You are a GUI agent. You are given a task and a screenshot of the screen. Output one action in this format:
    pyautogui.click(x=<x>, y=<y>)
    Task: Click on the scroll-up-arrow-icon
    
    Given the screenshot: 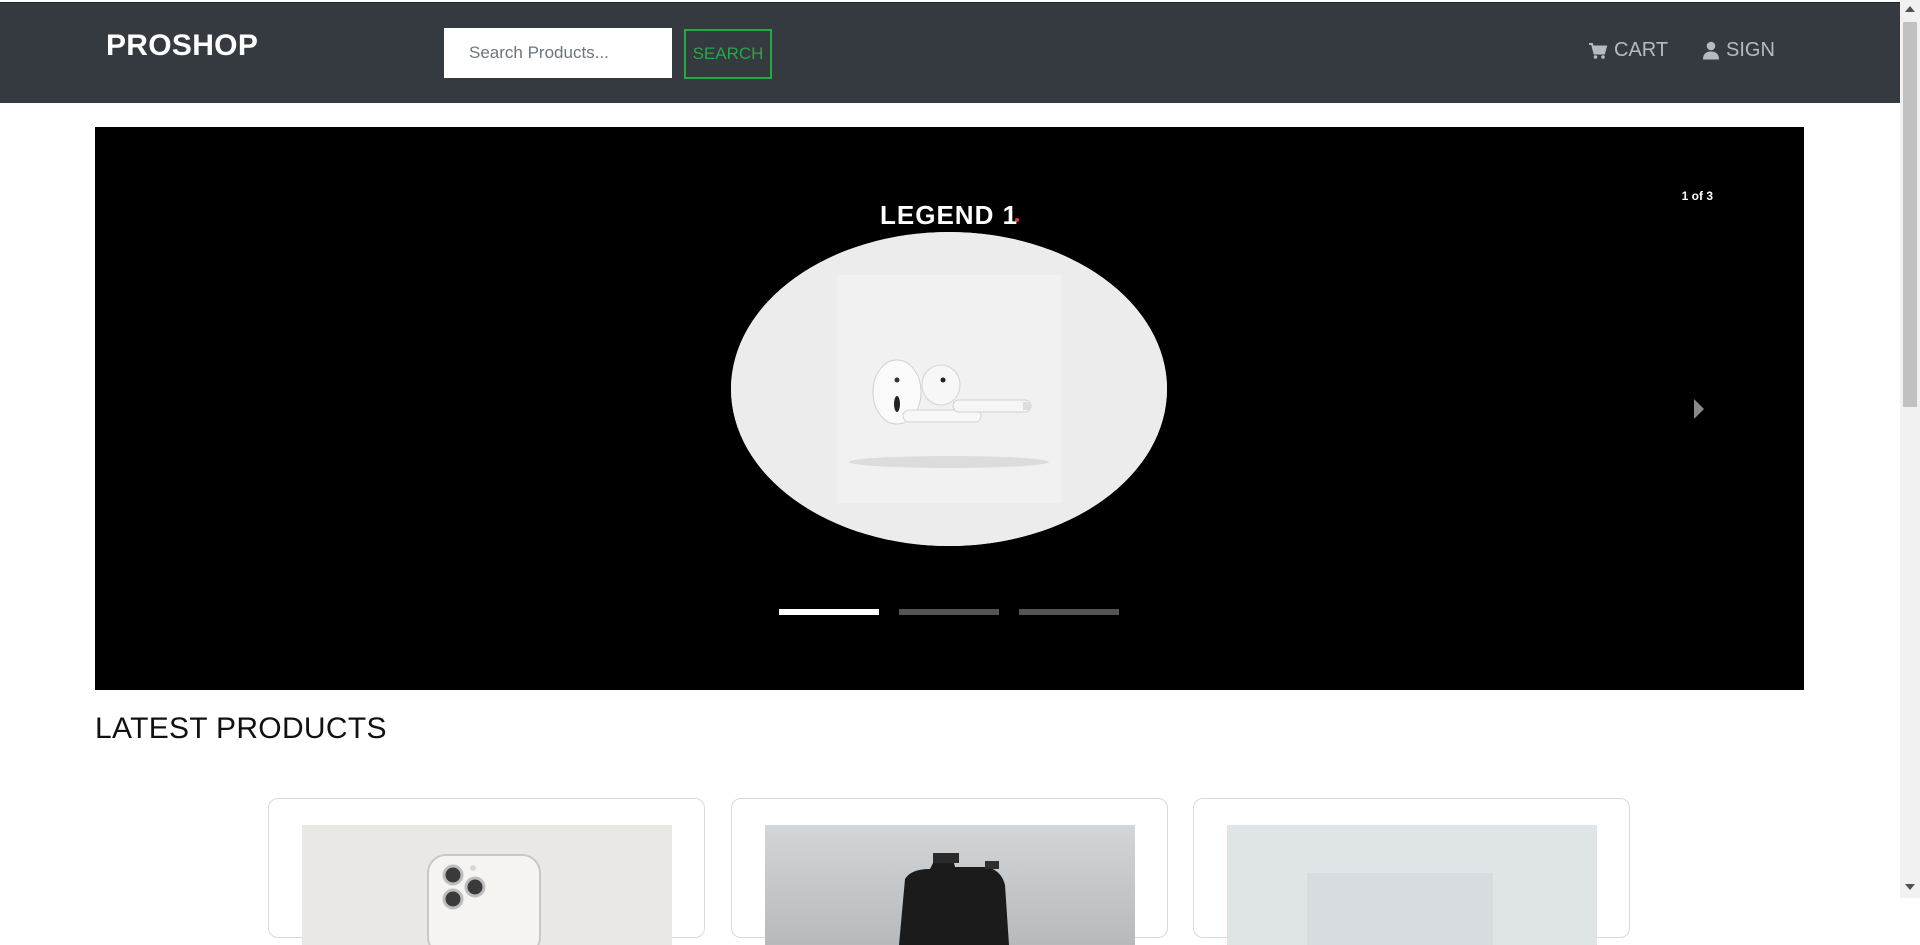 What is the action you would take?
    pyautogui.click(x=1910, y=9)
    